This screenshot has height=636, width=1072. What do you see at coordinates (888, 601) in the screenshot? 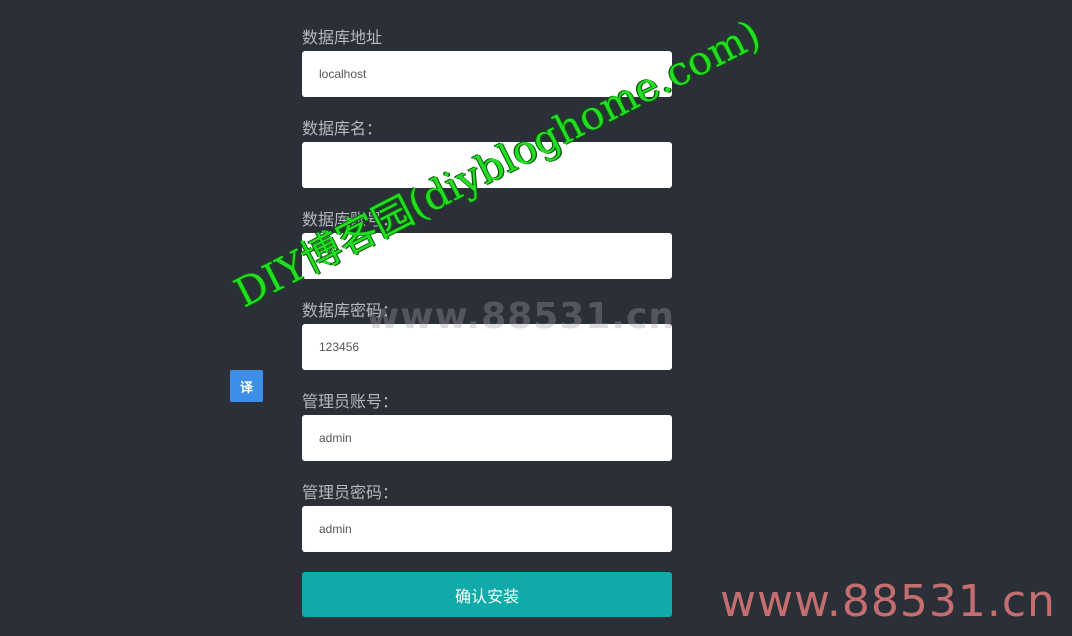
I see `watermark-corner: www.88531.cn` at bounding box center [888, 601].